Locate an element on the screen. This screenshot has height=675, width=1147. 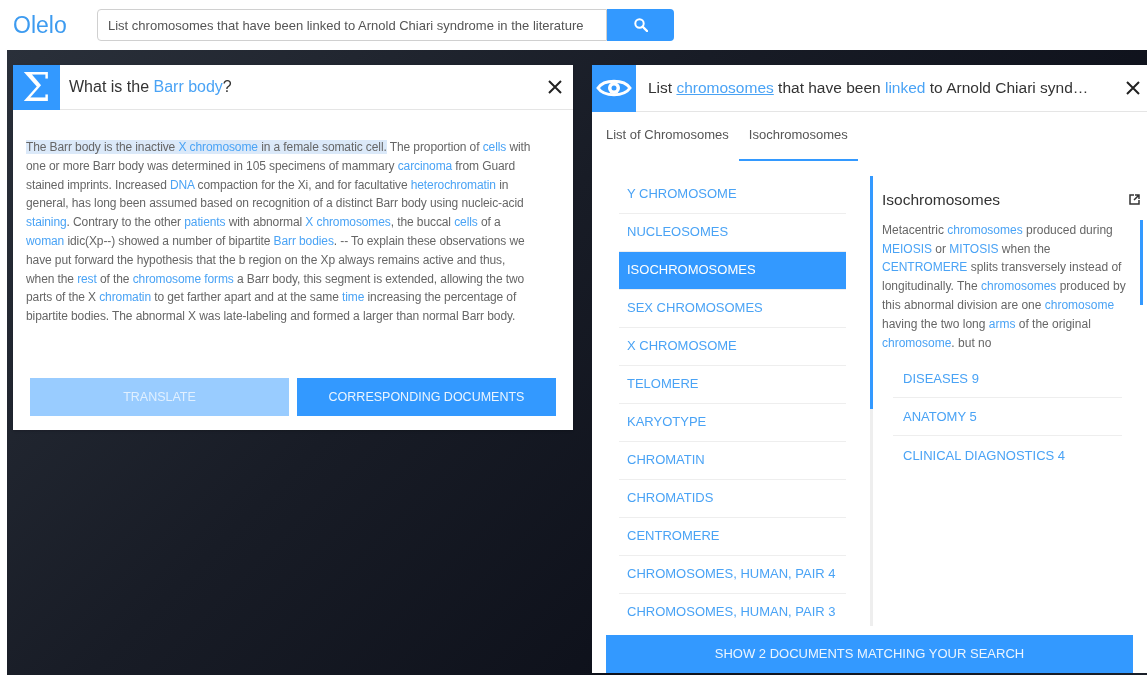
link: Barr body is located at coordinates (188, 86).